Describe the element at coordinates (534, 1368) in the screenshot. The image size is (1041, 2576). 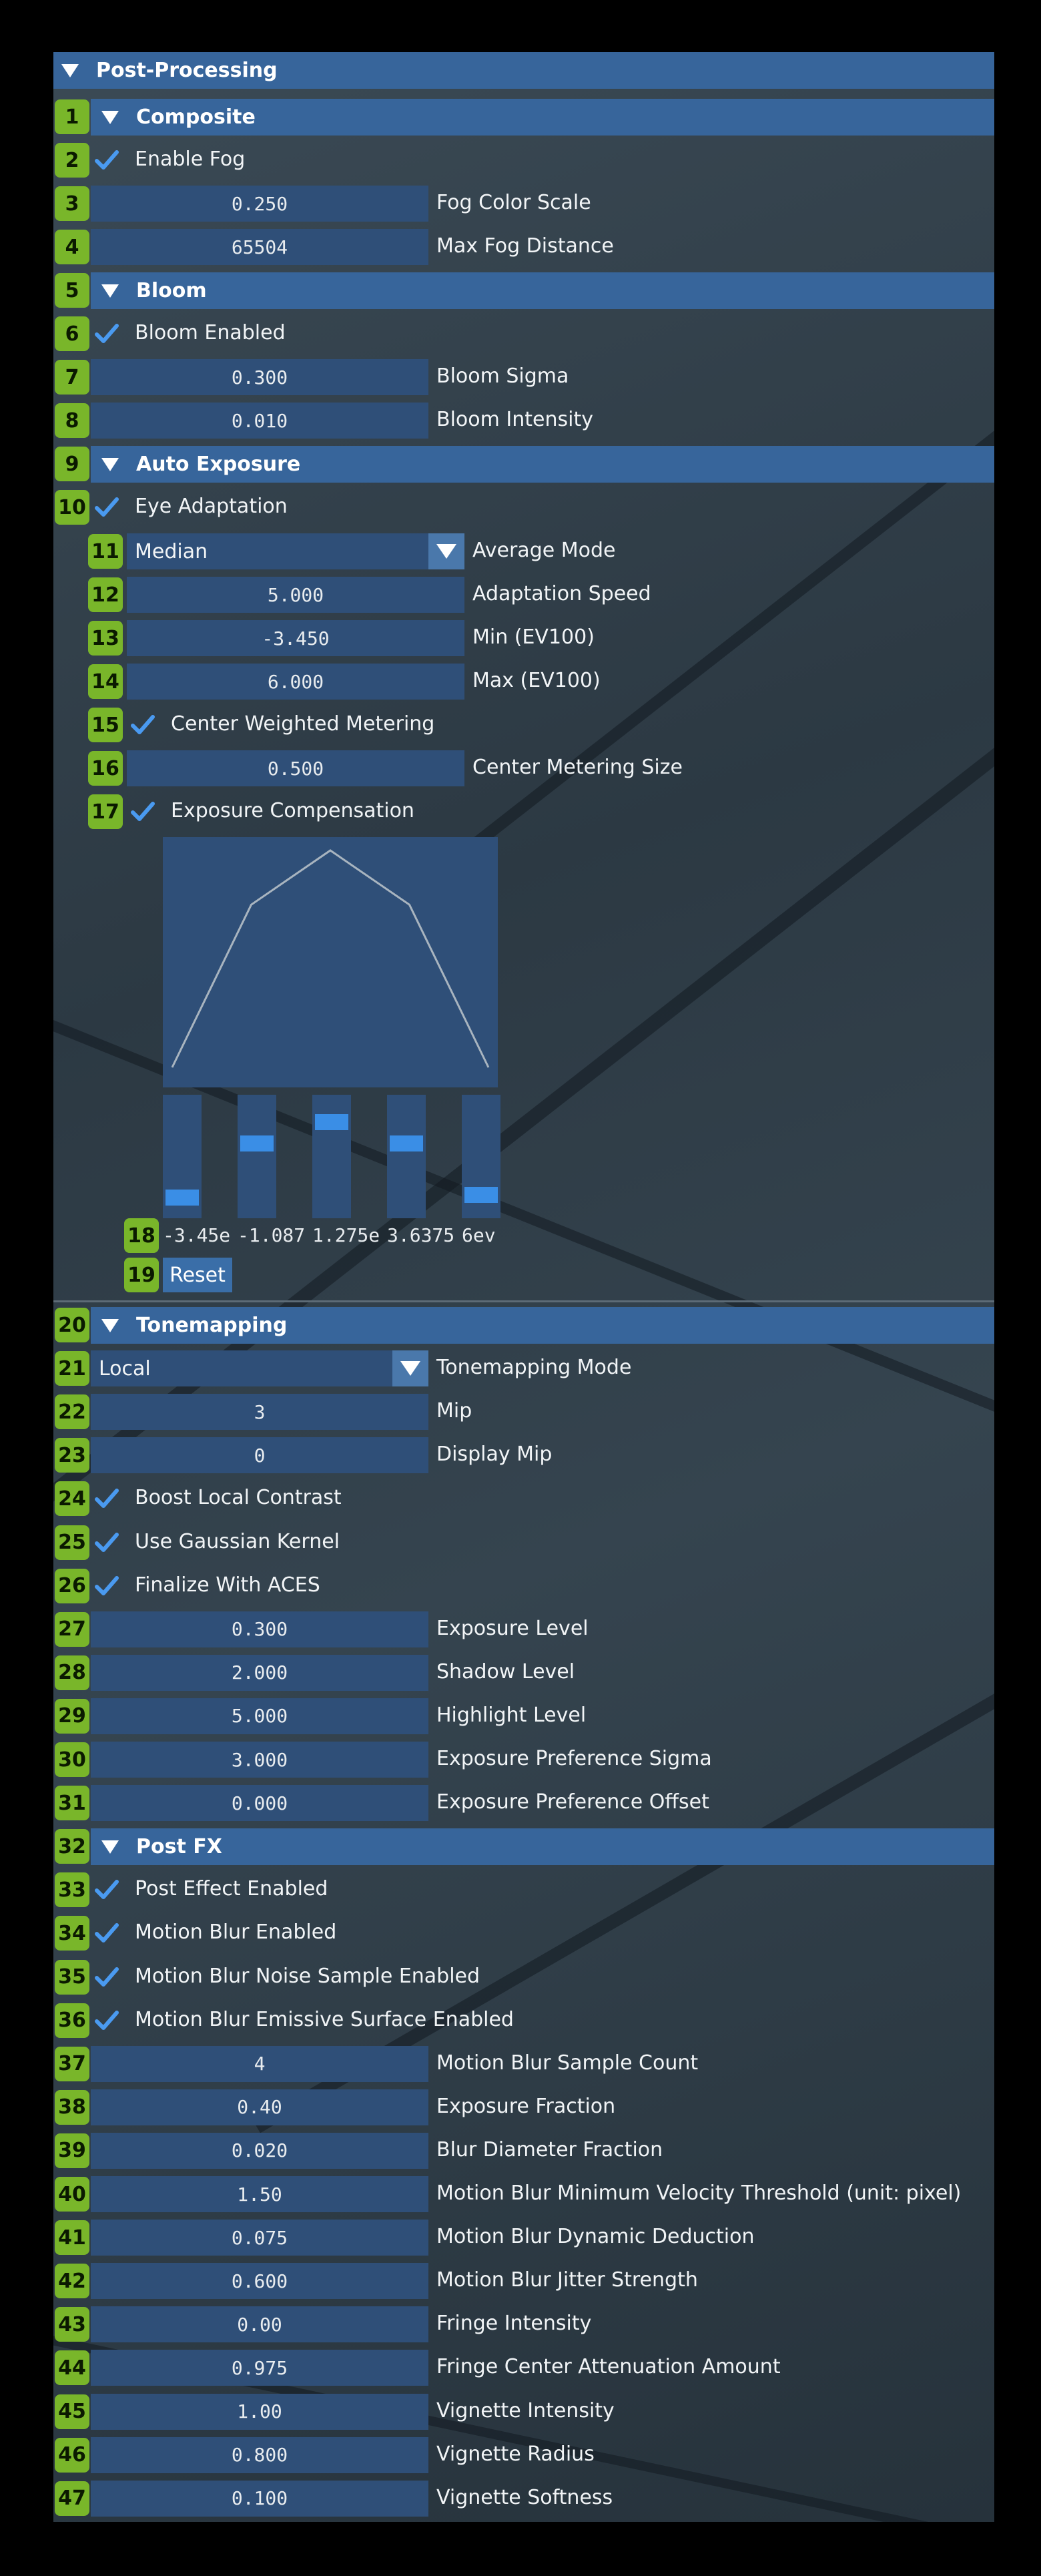
I see `field-label: Tonemapping Mode` at that location.